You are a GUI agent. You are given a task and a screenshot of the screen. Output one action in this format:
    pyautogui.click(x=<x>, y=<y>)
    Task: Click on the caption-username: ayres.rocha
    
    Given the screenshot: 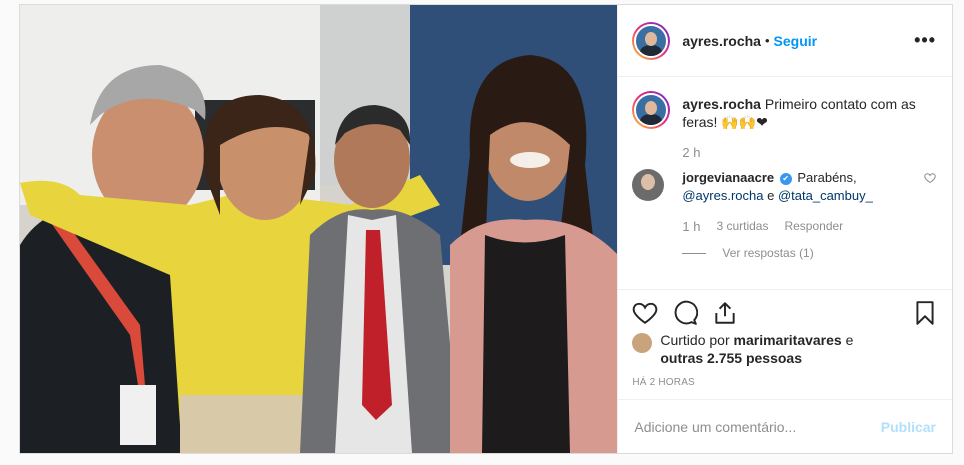 What is the action you would take?
    pyautogui.click(x=721, y=104)
    